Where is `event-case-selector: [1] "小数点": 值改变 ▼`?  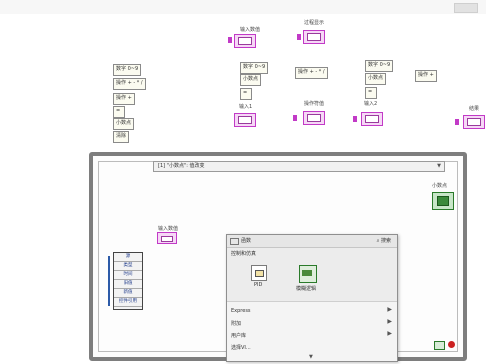
event-case-selector: [1] "小数点": 值改变 ▼ is located at coordinates (299, 166).